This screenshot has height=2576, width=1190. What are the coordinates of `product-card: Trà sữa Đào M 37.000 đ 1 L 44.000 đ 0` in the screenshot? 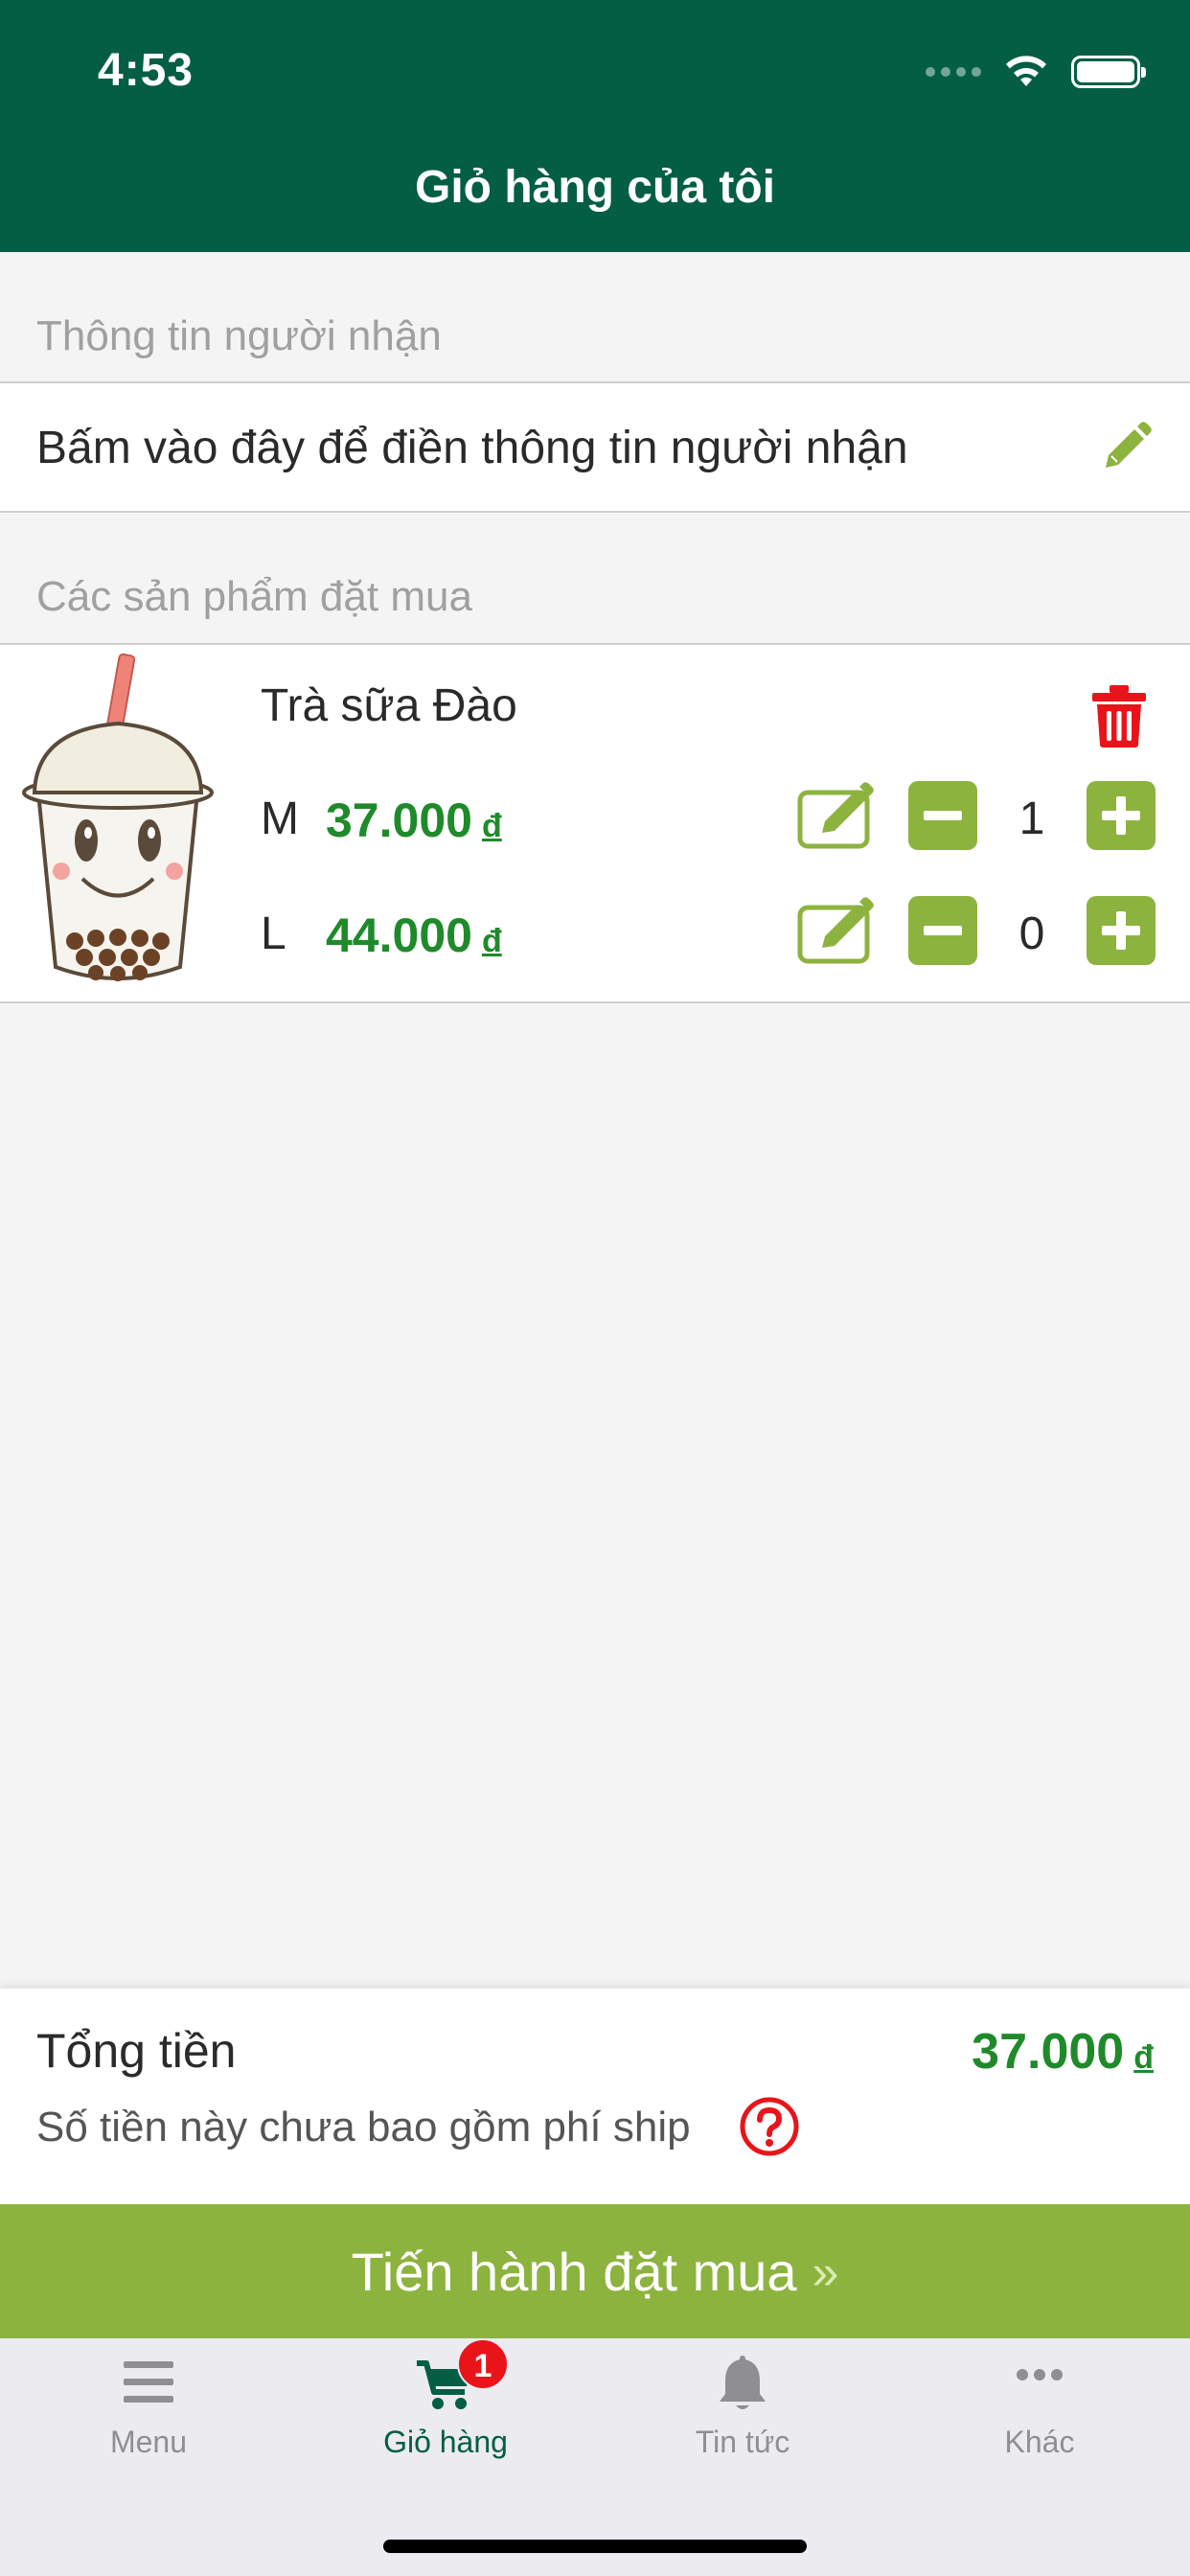 It's located at (595, 823).